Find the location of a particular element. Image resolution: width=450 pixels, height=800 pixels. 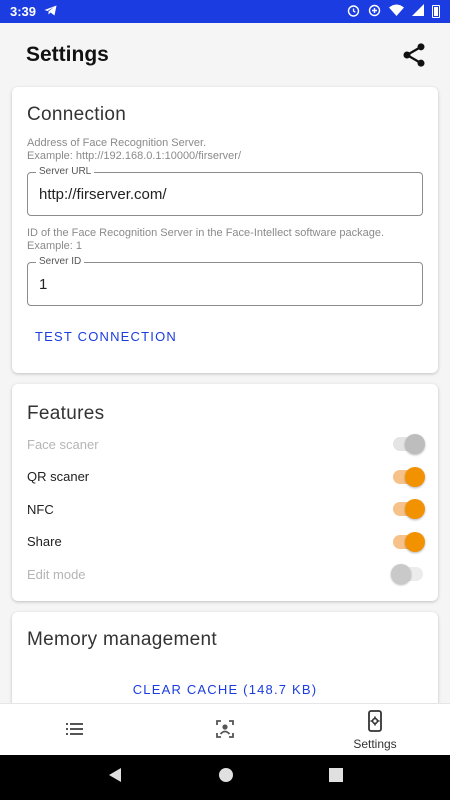

server-url-value: http://firserver.com/ is located at coordinates (103, 194).